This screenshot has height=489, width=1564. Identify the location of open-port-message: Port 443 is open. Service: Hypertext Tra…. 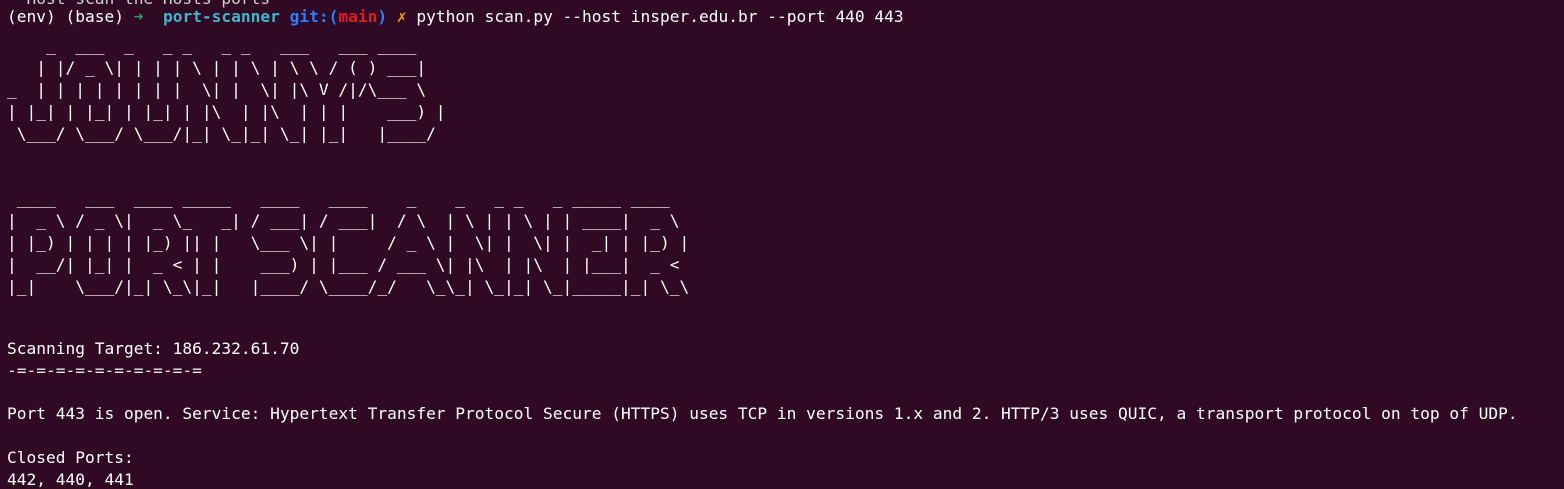
(762, 413).